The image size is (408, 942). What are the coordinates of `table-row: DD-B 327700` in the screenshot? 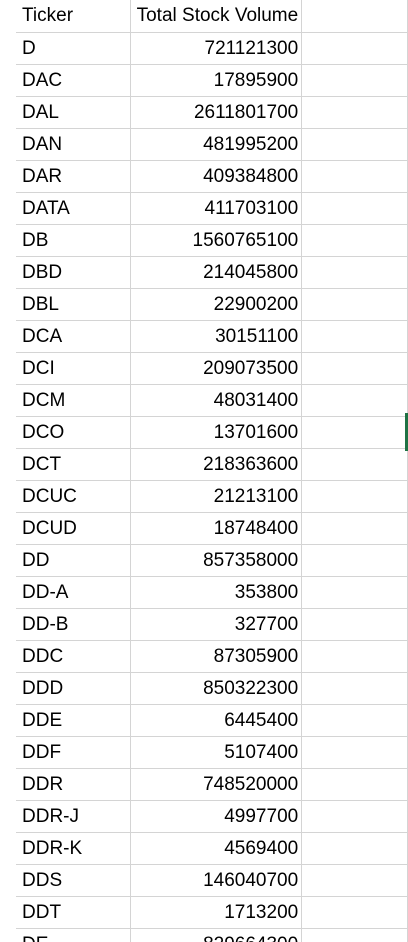 It's located at (212, 624).